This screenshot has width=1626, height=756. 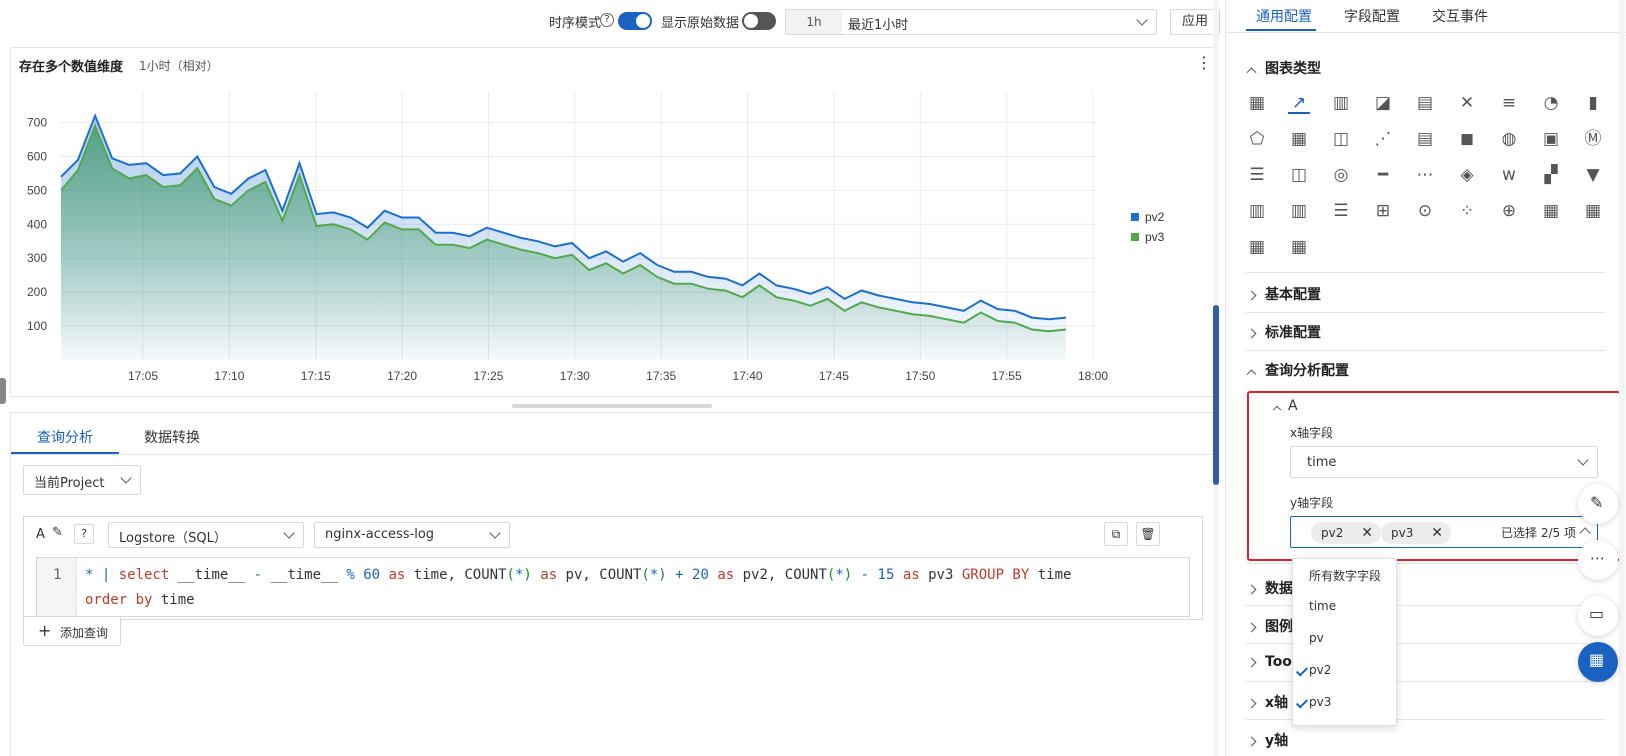 I want to click on raw-data-toggle, so click(x=759, y=21).